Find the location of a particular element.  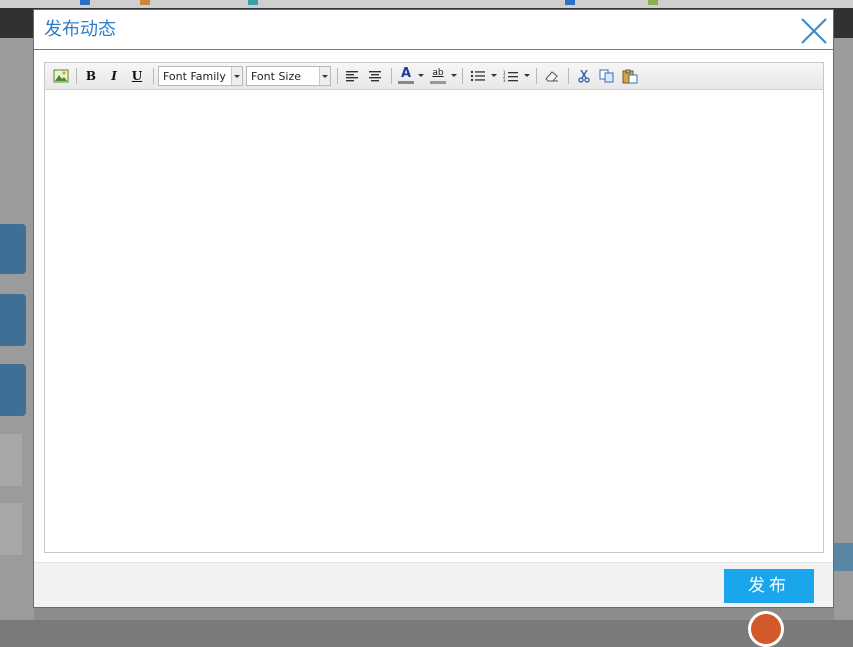

dialog-footer: 发布 is located at coordinates (433, 584).